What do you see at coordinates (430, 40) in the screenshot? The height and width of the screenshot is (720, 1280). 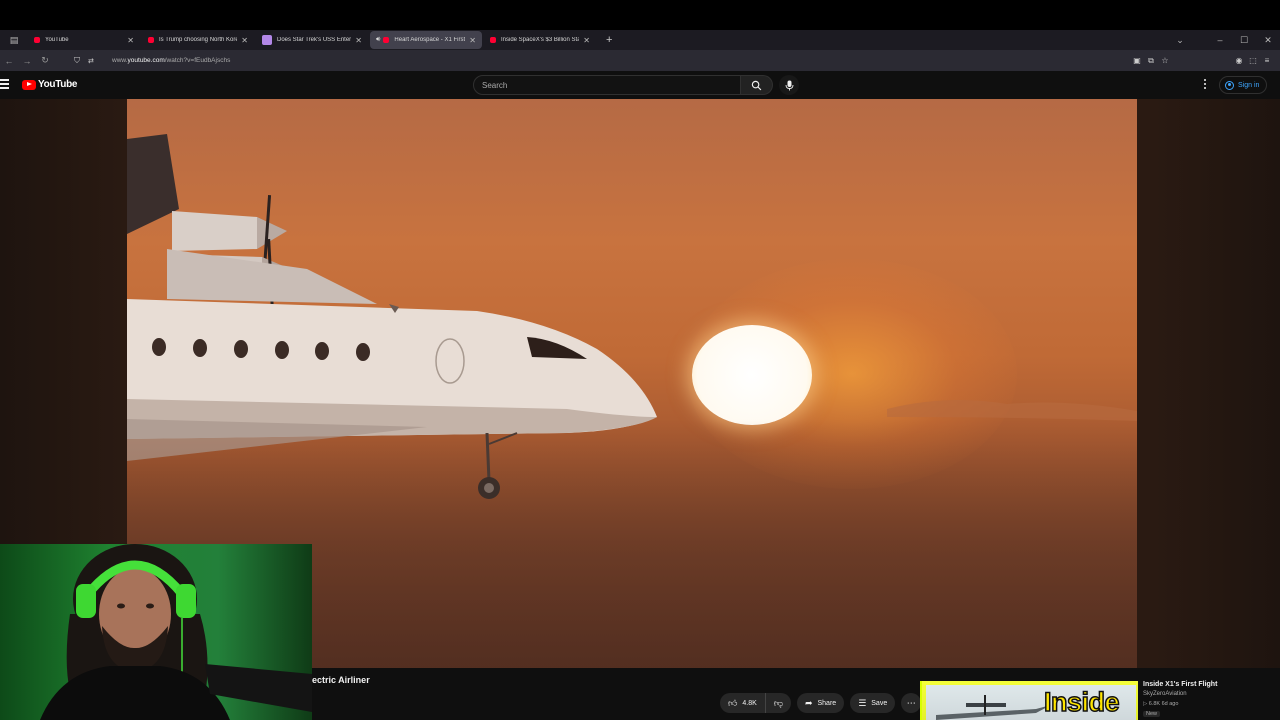 I see `tab-title: Heart Aerospace - X1 First` at bounding box center [430, 40].